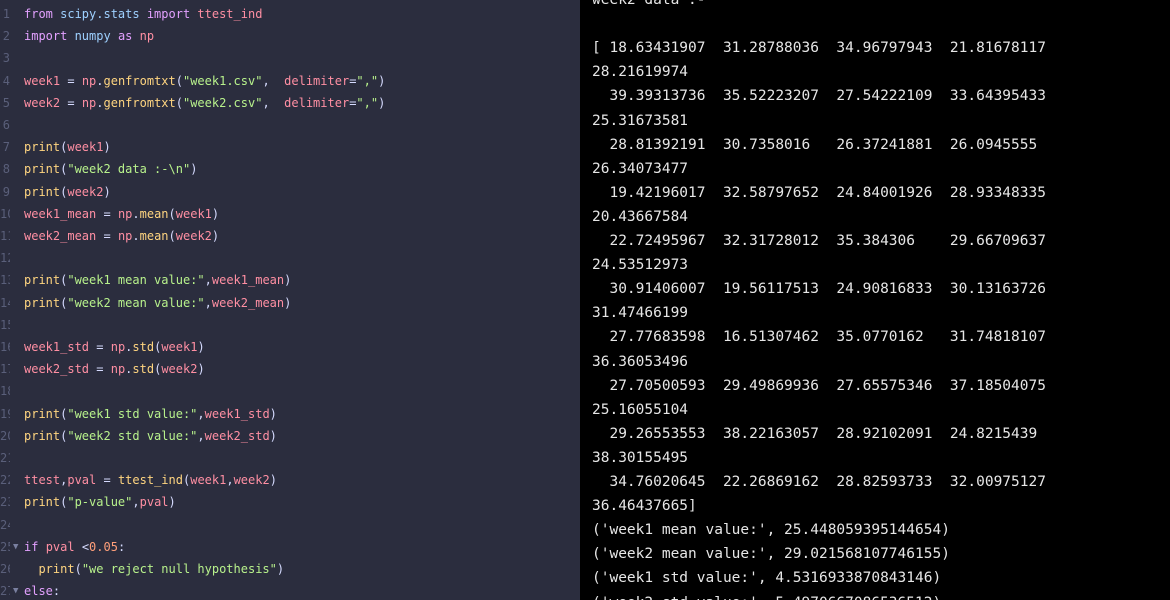 This screenshot has height=600, width=1170. Describe the element at coordinates (290, 590) in the screenshot. I see `code-line: 27▼ else:` at that location.